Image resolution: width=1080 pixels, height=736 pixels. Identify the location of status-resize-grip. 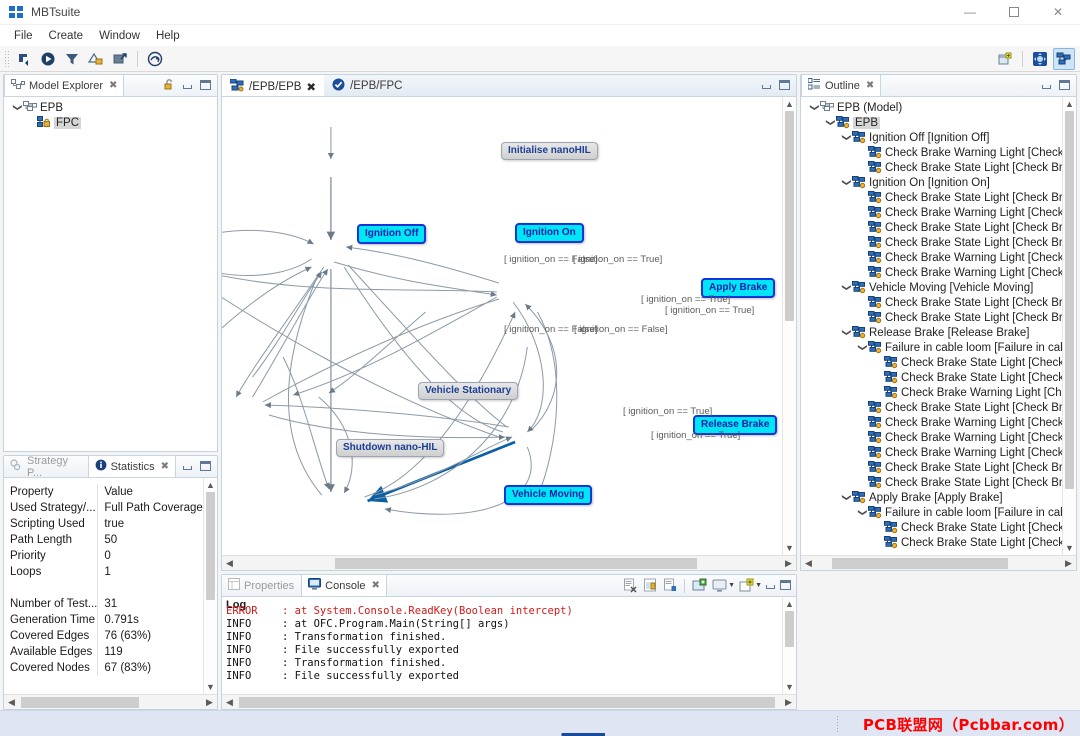
(838, 724).